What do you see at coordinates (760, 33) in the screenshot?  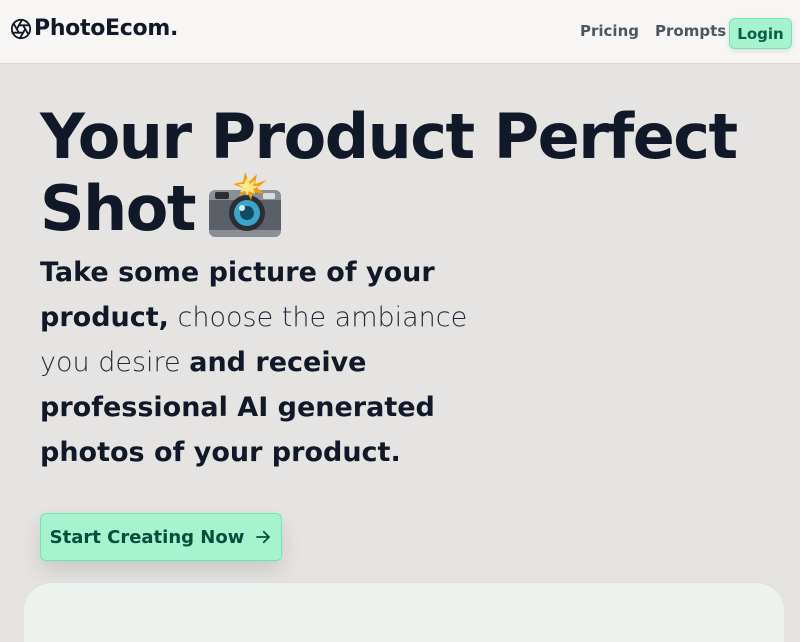 I see `login-button: Login` at bounding box center [760, 33].